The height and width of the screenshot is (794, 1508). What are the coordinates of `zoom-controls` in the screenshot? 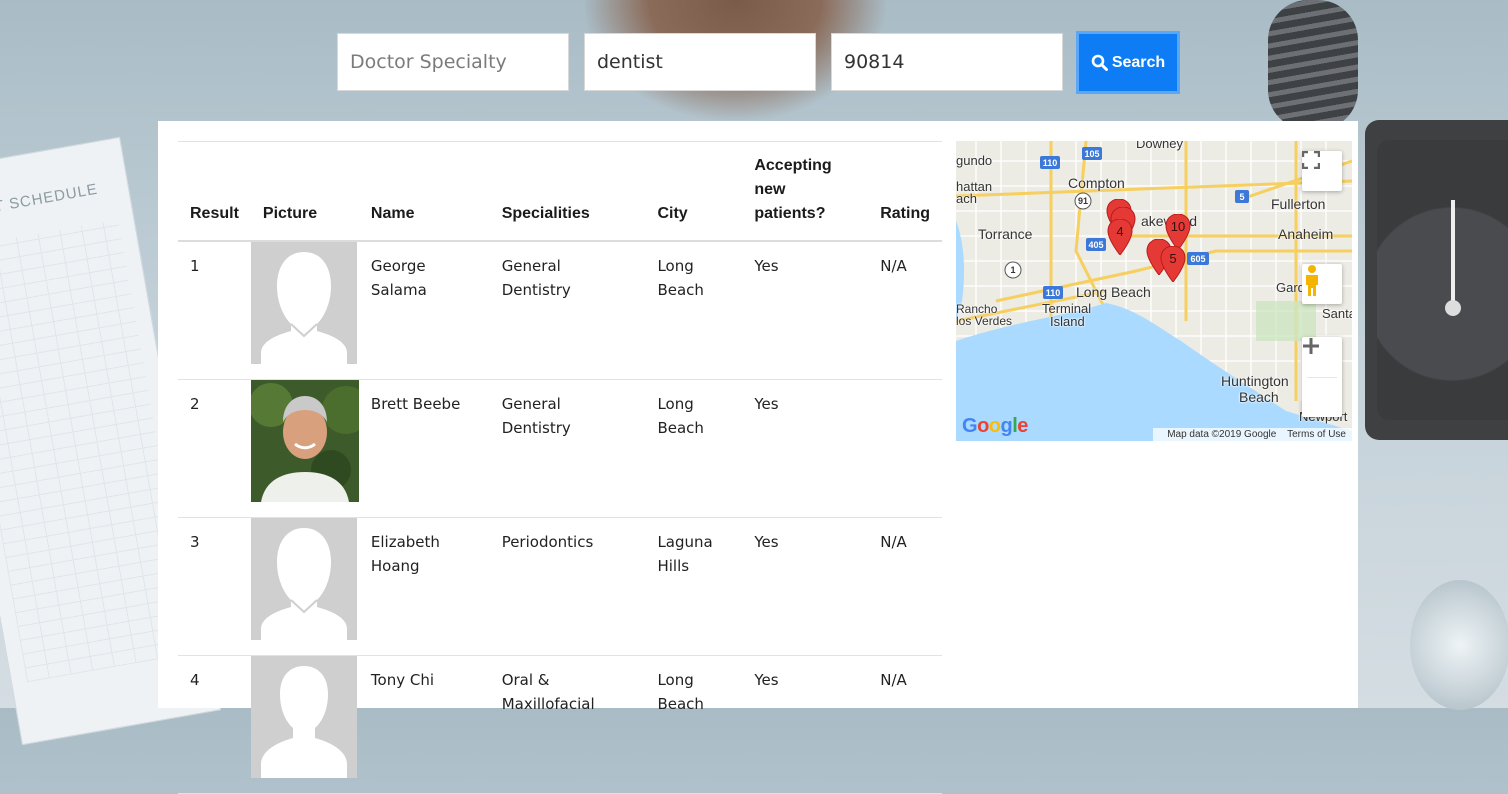 It's located at (1322, 377).